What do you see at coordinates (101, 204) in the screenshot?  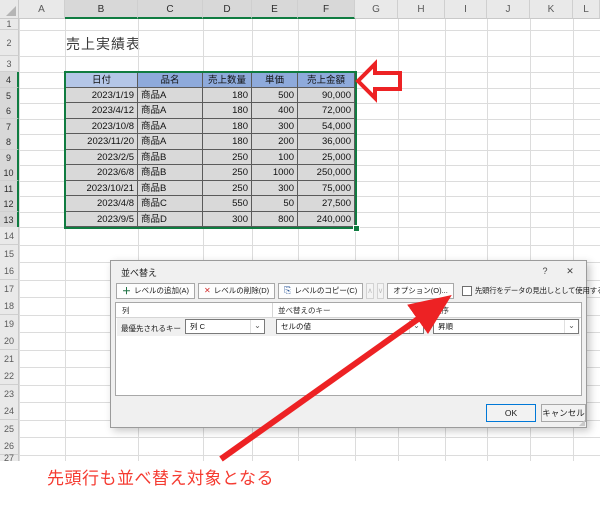 I see `table-cell: 2023/4/8` at bounding box center [101, 204].